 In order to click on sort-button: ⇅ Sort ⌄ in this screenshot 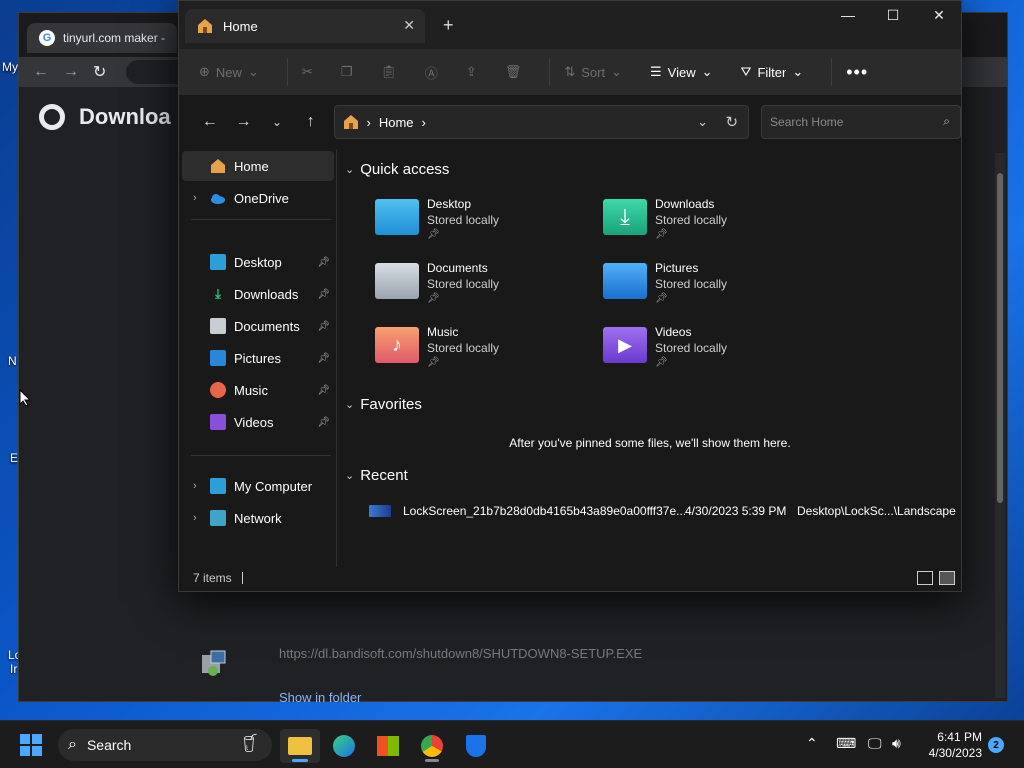, I will do `click(593, 72)`.